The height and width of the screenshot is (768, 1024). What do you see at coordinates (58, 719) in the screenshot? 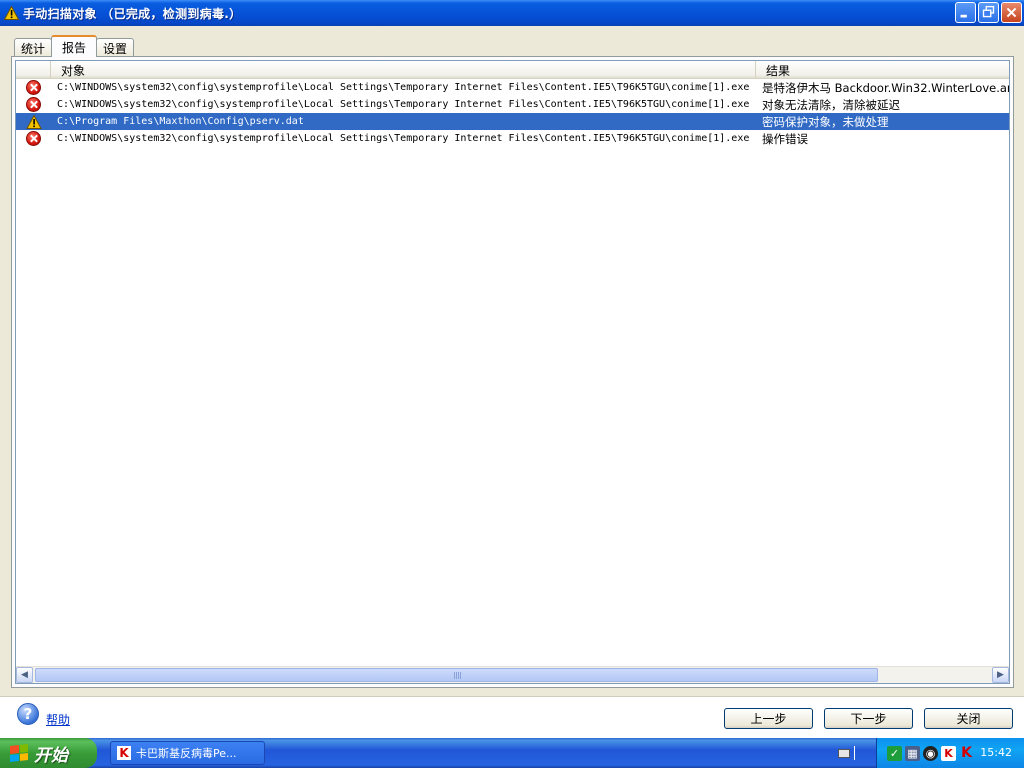
I see `help-link: 帮助` at bounding box center [58, 719].